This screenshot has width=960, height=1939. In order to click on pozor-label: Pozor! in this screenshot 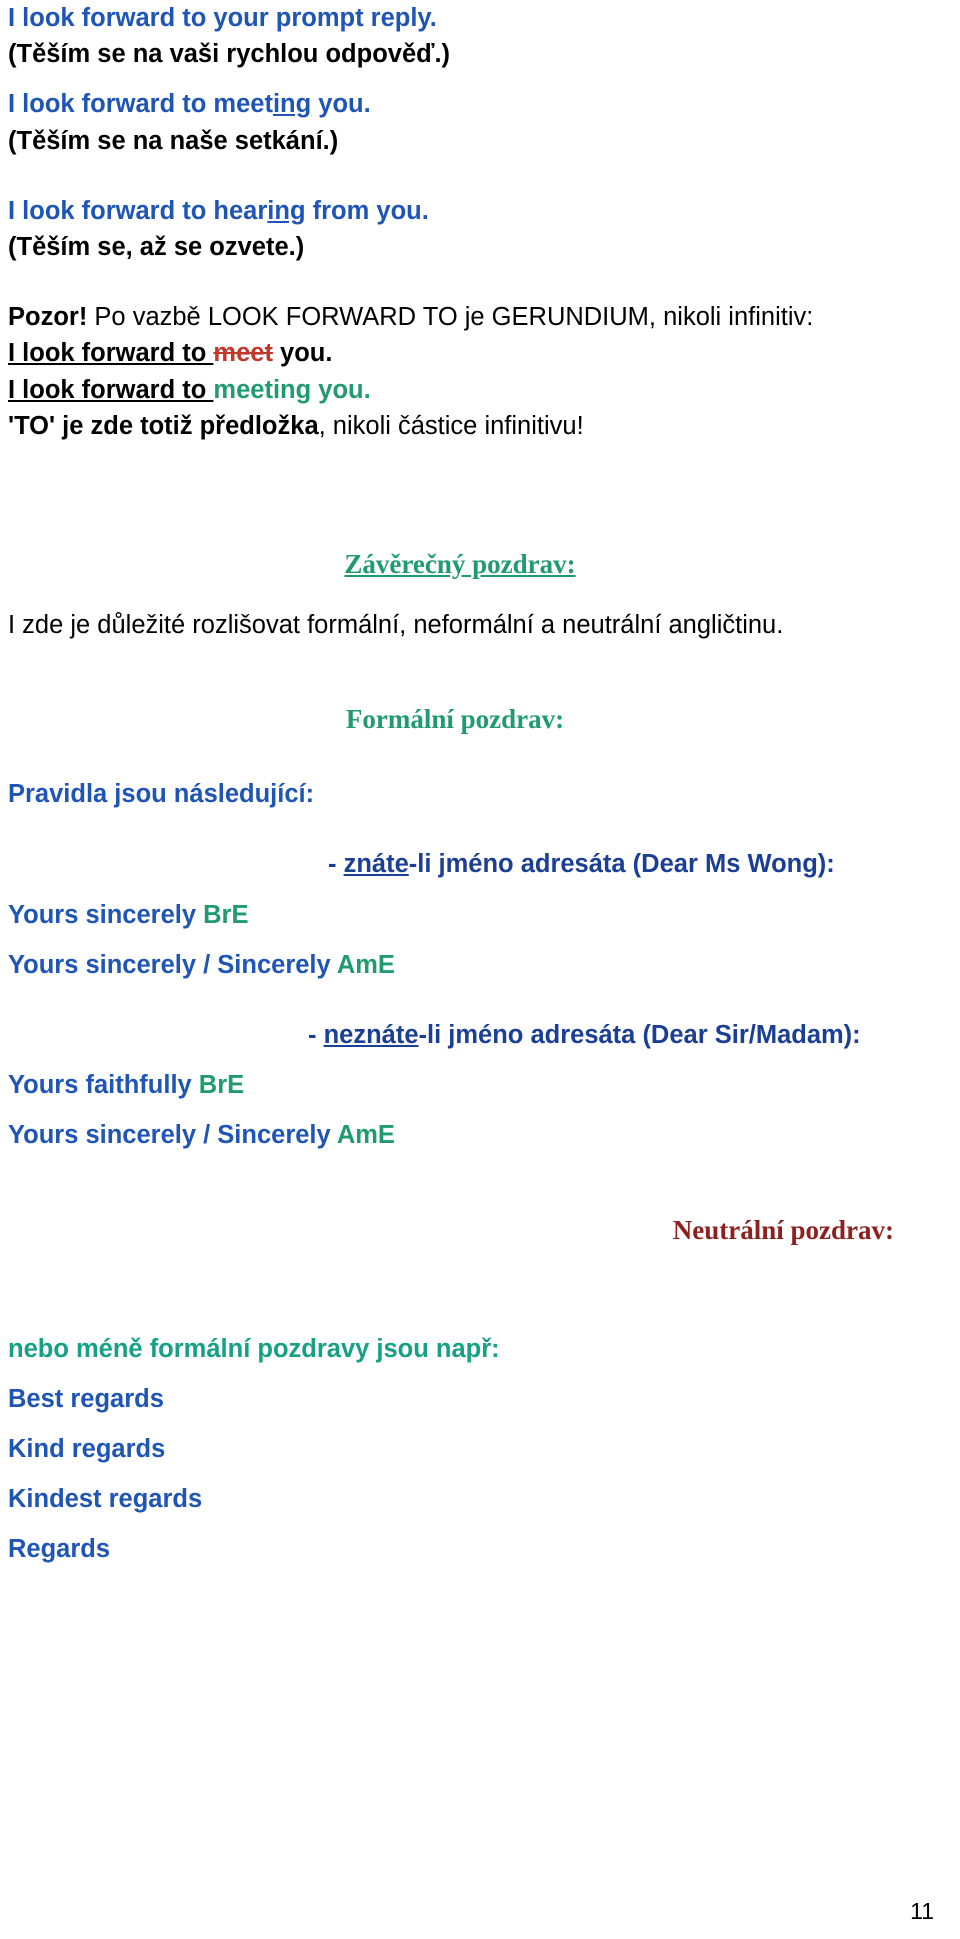, I will do `click(48, 317)`.